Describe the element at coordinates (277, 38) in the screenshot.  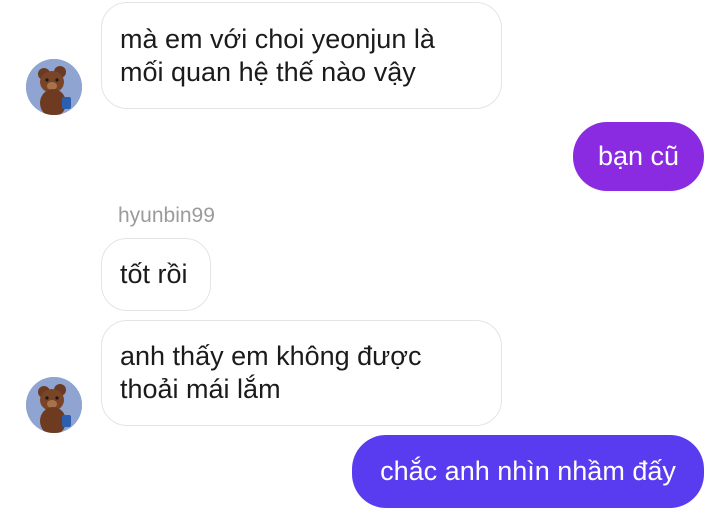
I see `message-text-line: mà em với choi yeonjun là` at that location.